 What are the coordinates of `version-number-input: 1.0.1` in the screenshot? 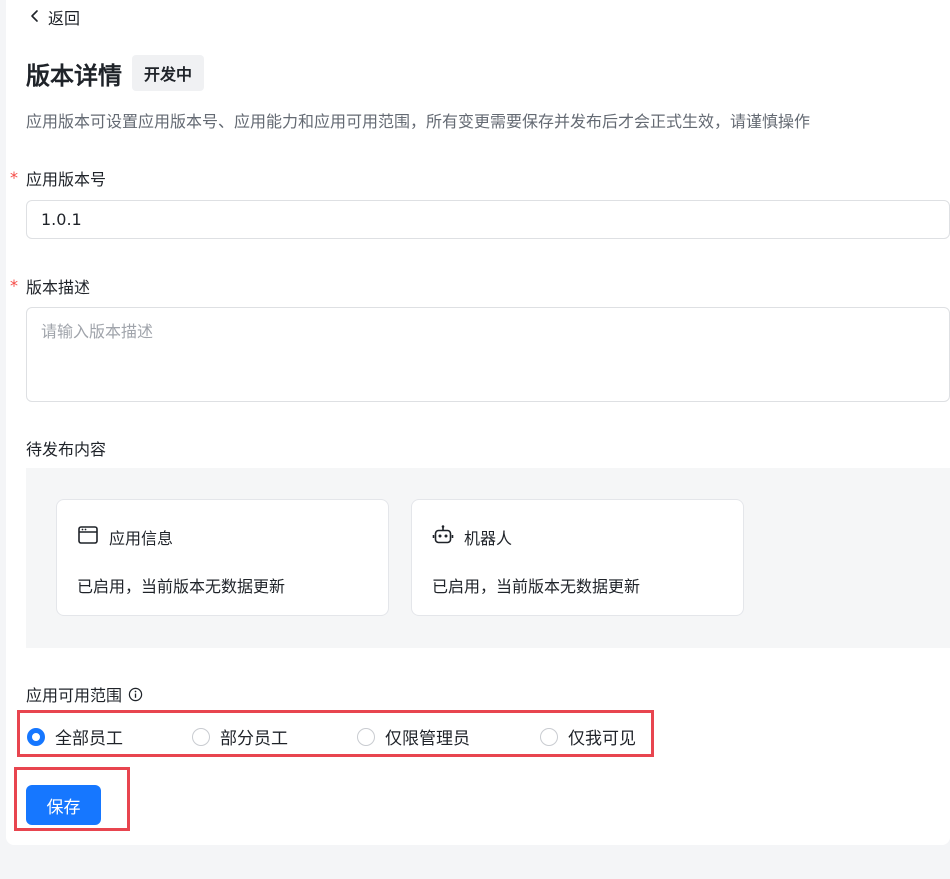 It's located at (488, 219).